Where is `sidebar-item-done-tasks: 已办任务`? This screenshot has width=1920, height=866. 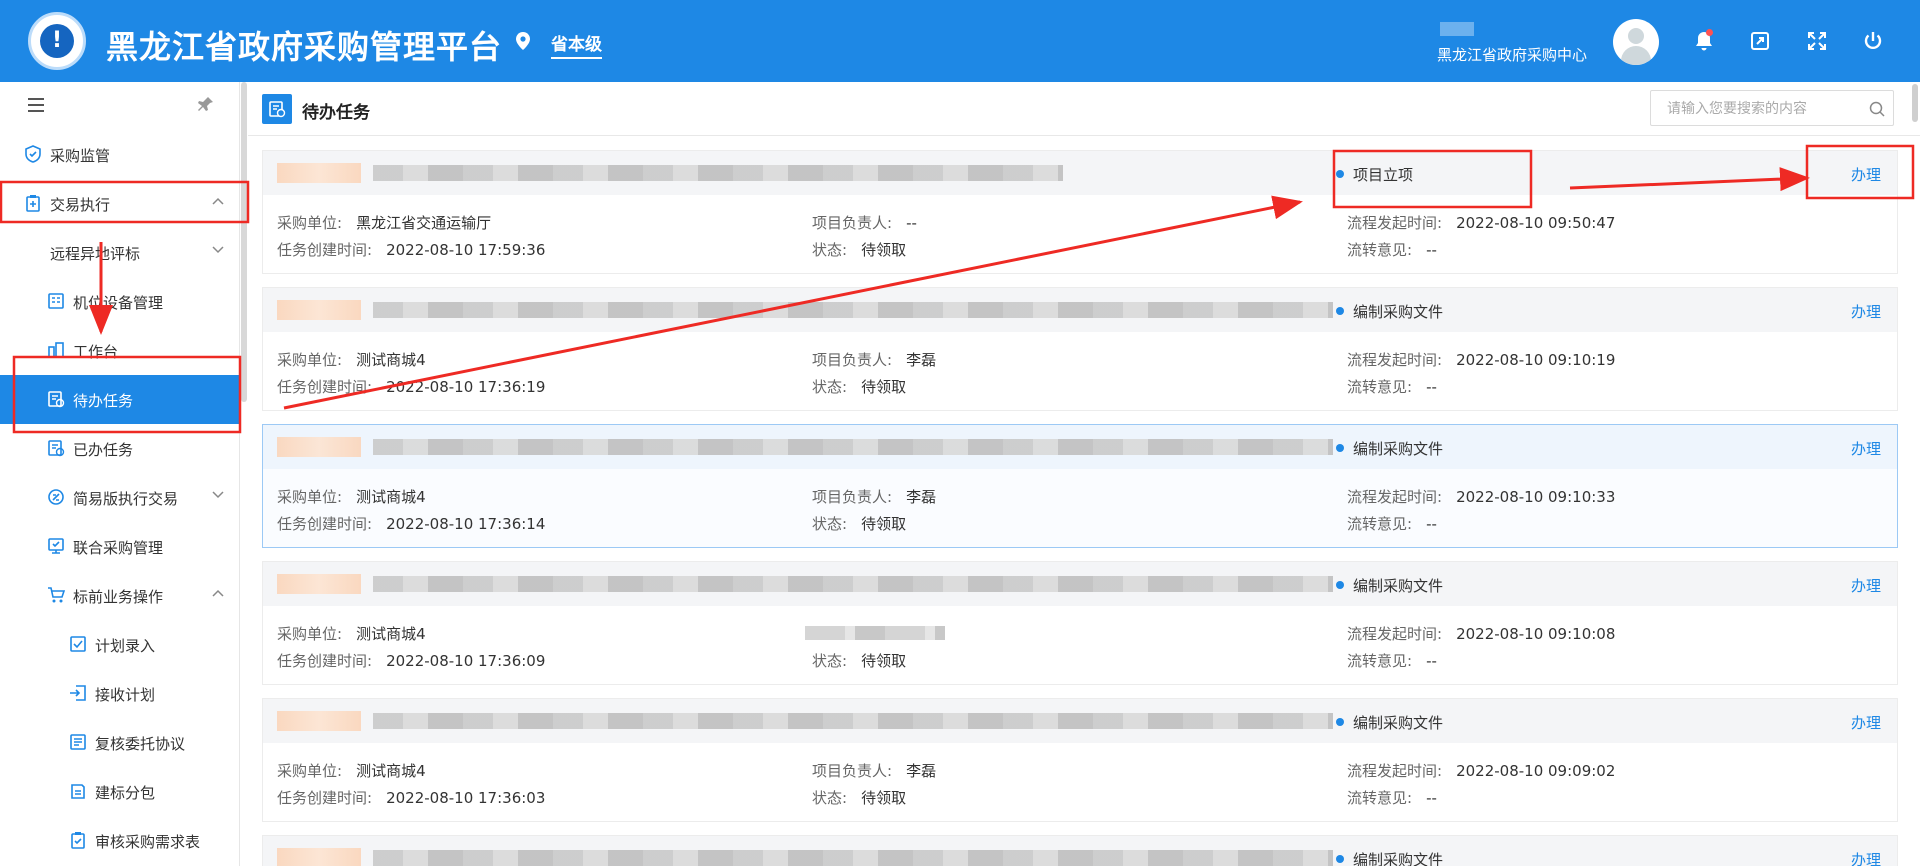
sidebar-item-done-tasks: 已办任务 is located at coordinates (120, 448).